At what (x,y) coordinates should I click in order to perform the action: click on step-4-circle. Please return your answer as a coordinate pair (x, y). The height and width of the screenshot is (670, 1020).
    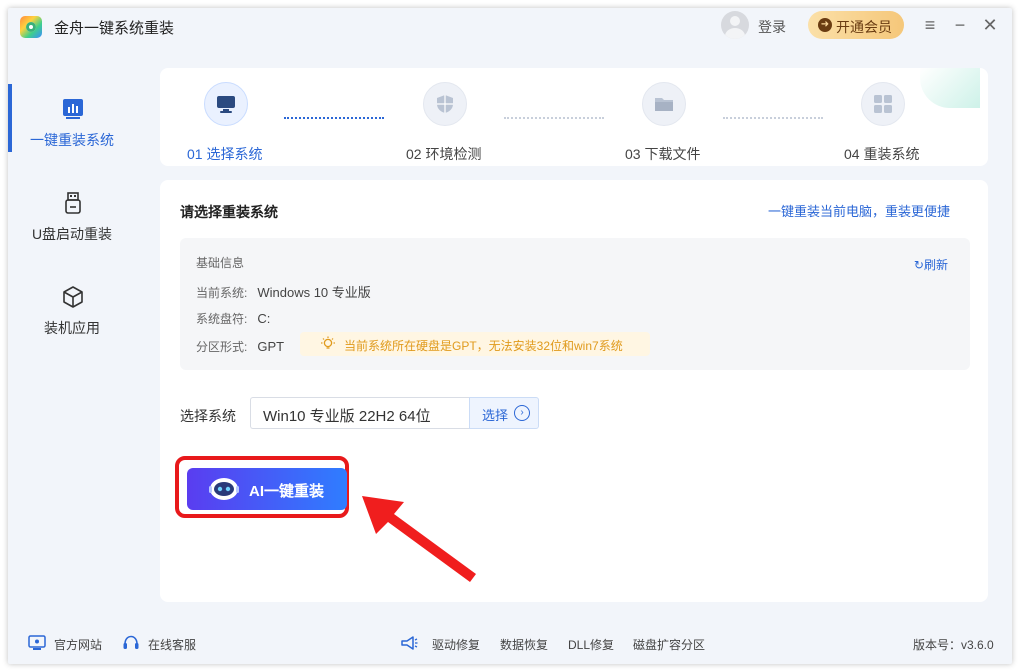
    Looking at the image, I should click on (883, 104).